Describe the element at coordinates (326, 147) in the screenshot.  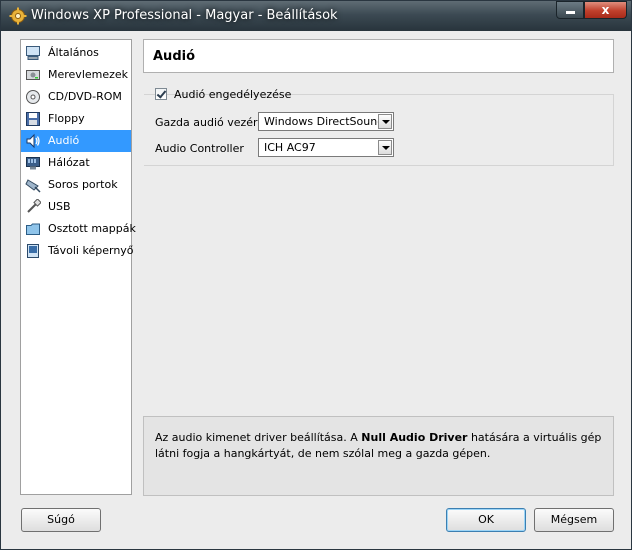
I see `audio-controller-select: ICH AC97` at that location.